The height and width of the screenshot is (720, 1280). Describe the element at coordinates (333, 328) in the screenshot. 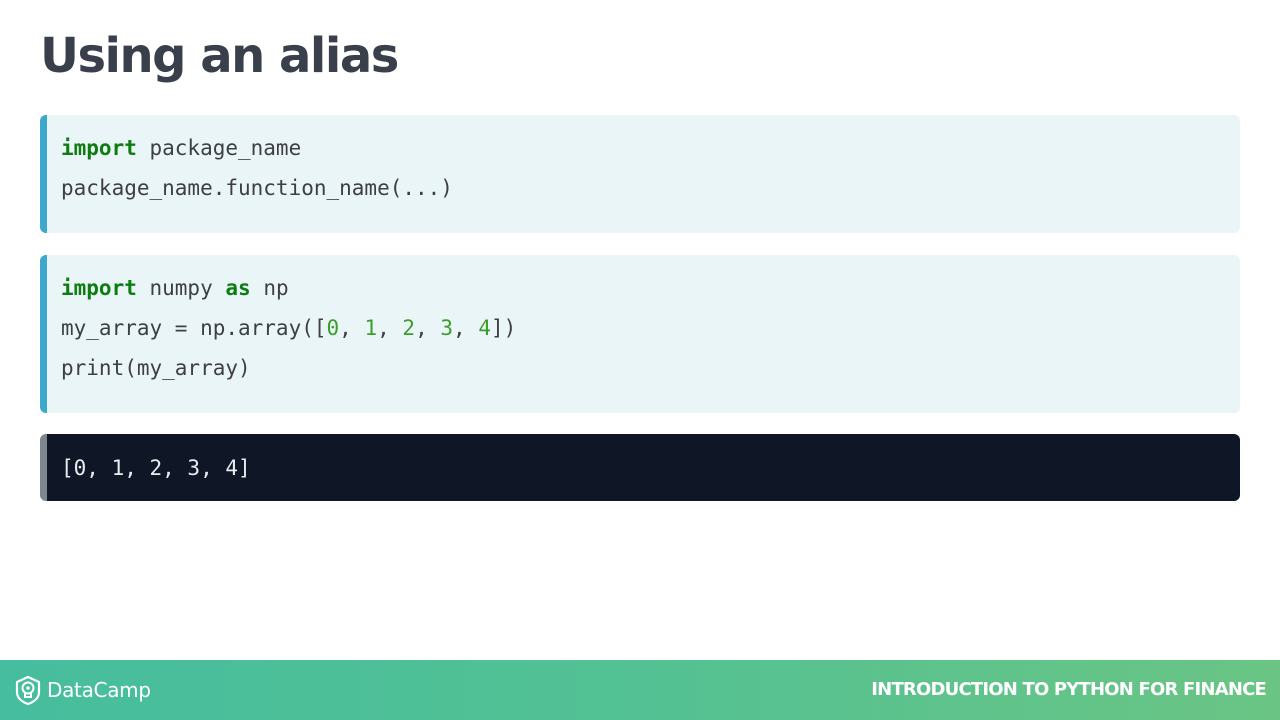

I see `code-number: 0` at that location.